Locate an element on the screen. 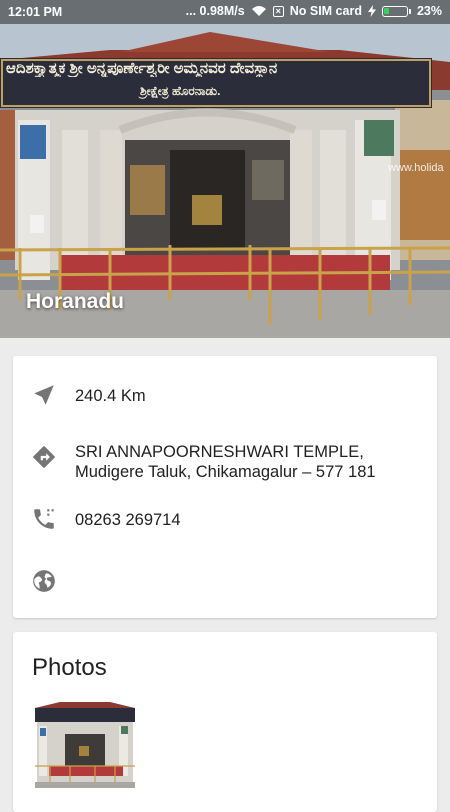 The image size is (450, 812). place-title: Horanadu is located at coordinates (75, 301).